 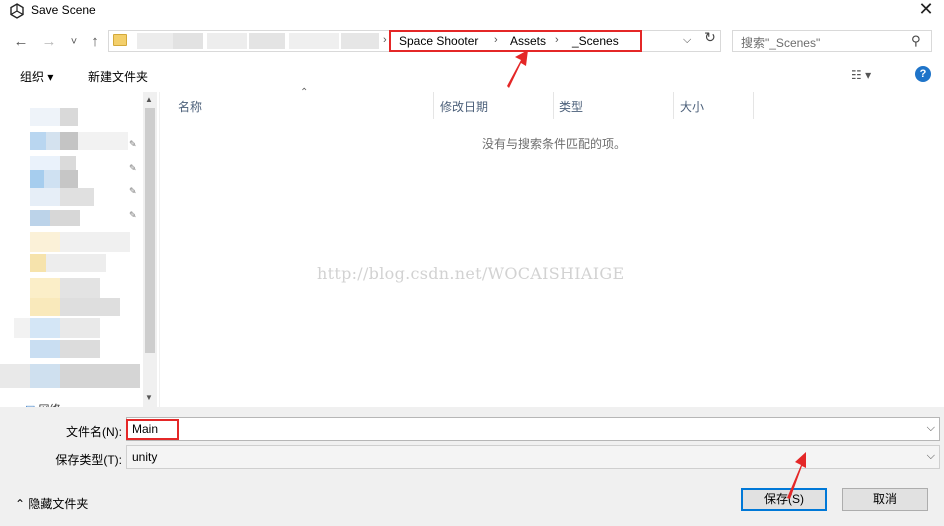 I want to click on filename-label: 文件名(N):, so click(x=71, y=431).